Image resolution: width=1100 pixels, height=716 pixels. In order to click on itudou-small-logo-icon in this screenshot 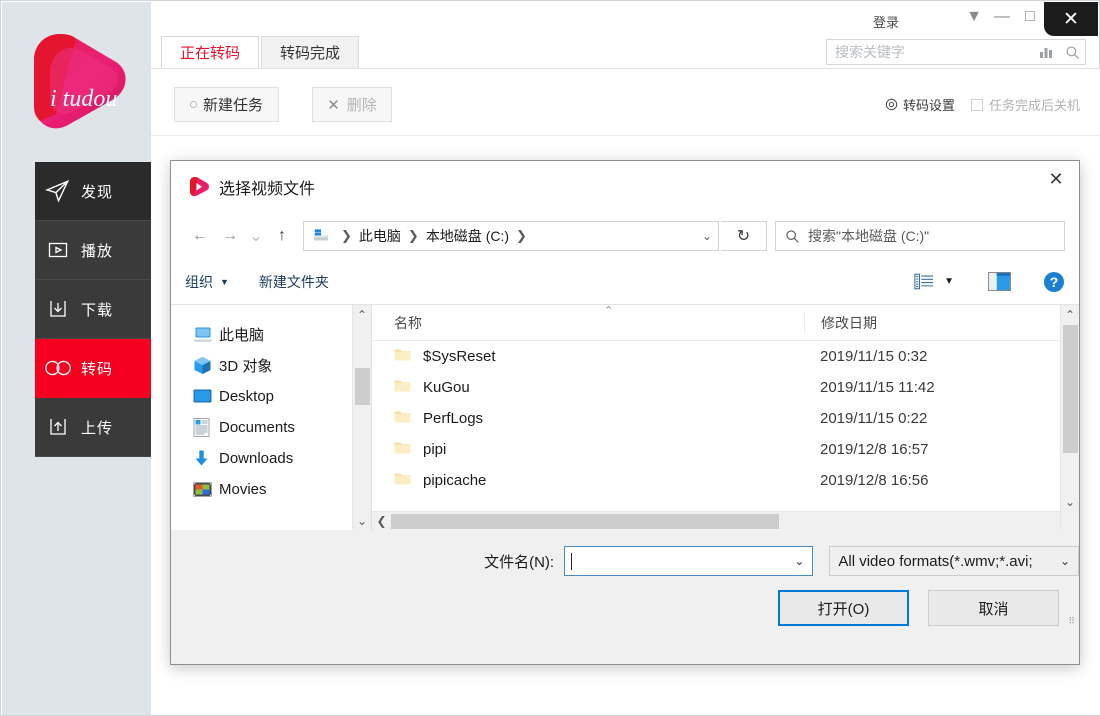, I will do `click(199, 187)`.